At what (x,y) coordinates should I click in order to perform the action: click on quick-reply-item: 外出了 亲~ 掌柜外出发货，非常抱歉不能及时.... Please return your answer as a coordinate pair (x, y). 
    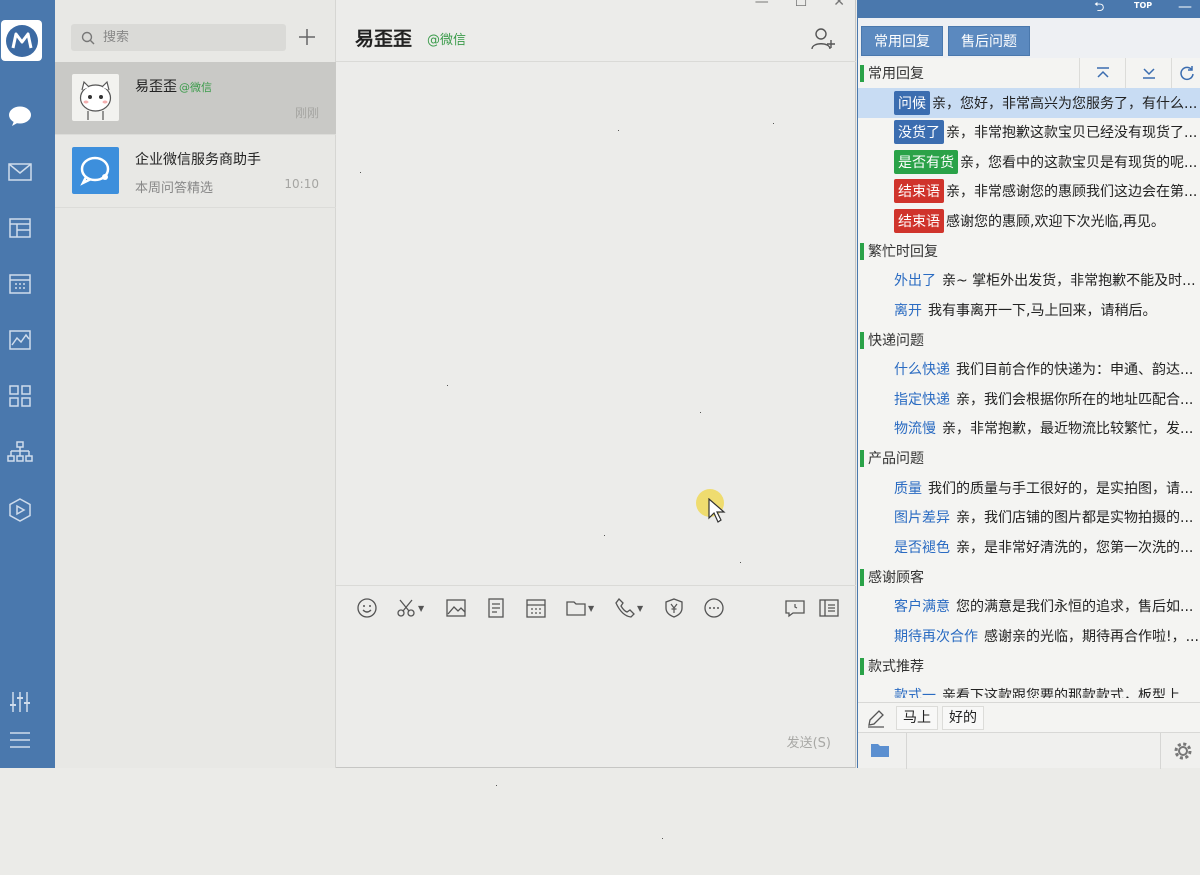
    Looking at the image, I should click on (1029, 281).